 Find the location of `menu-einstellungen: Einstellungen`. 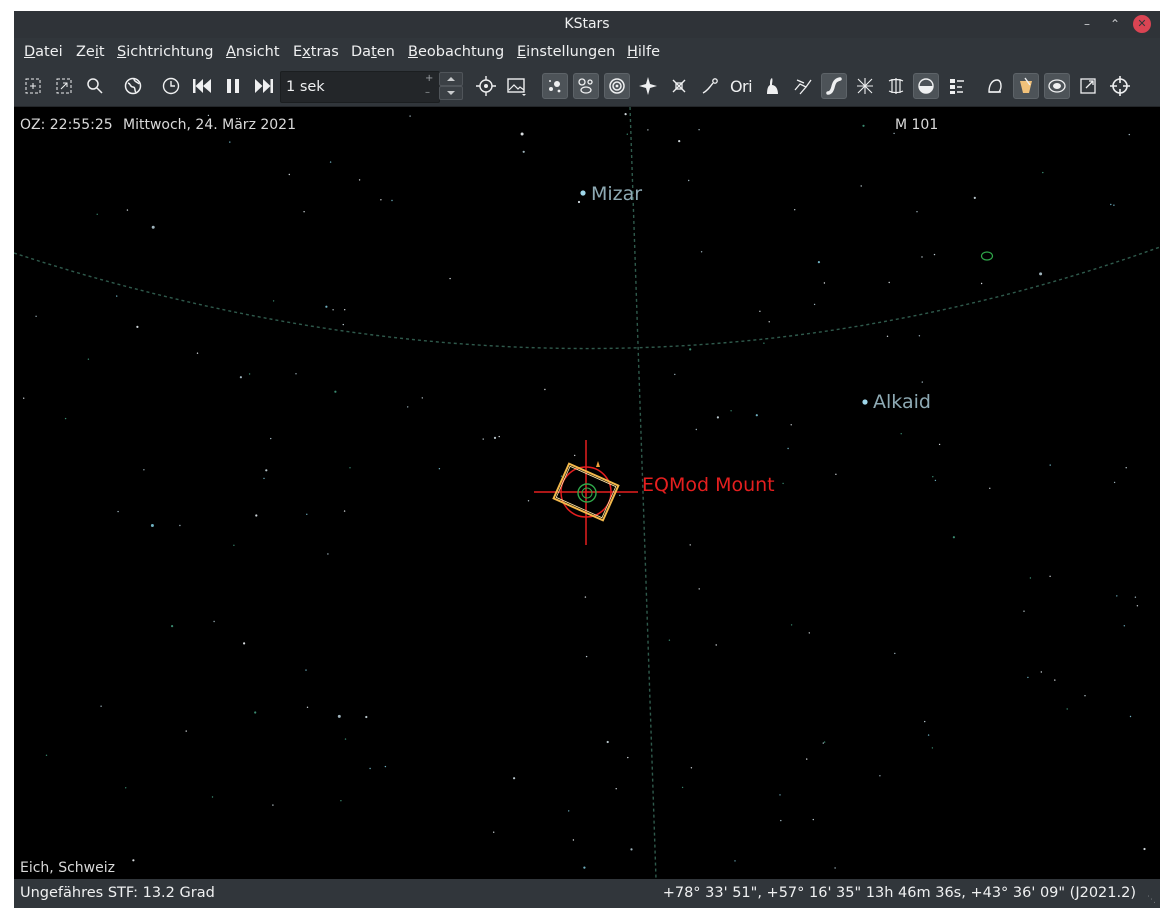

menu-einstellungen: Einstellungen is located at coordinates (566, 52).